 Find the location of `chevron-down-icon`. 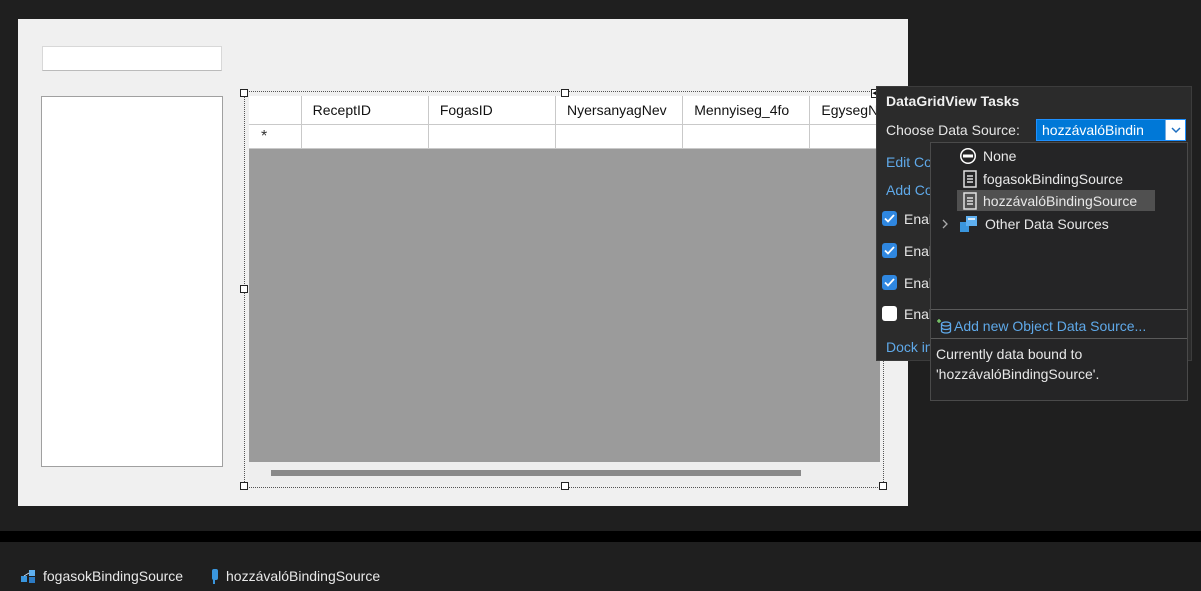

chevron-down-icon is located at coordinates (1175, 129).